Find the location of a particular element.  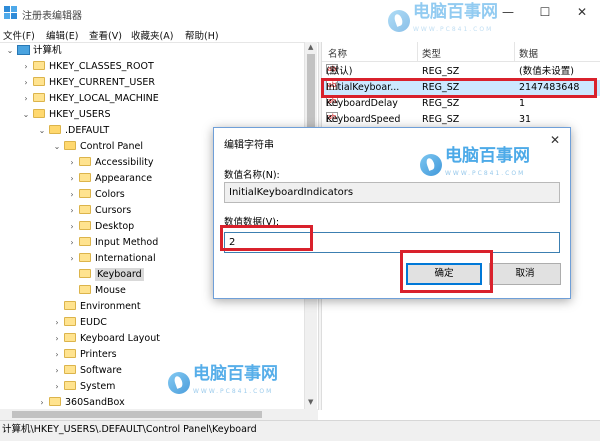

menu-edit: 编辑(E) is located at coordinates (62, 35).